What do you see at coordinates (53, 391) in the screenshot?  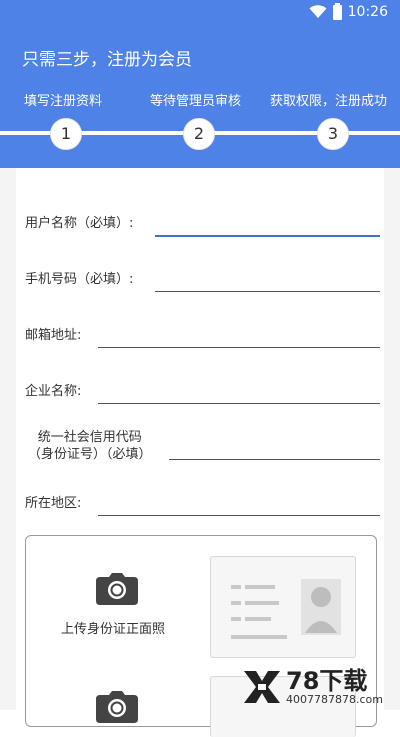 I see `company-label: 企业名称:` at bounding box center [53, 391].